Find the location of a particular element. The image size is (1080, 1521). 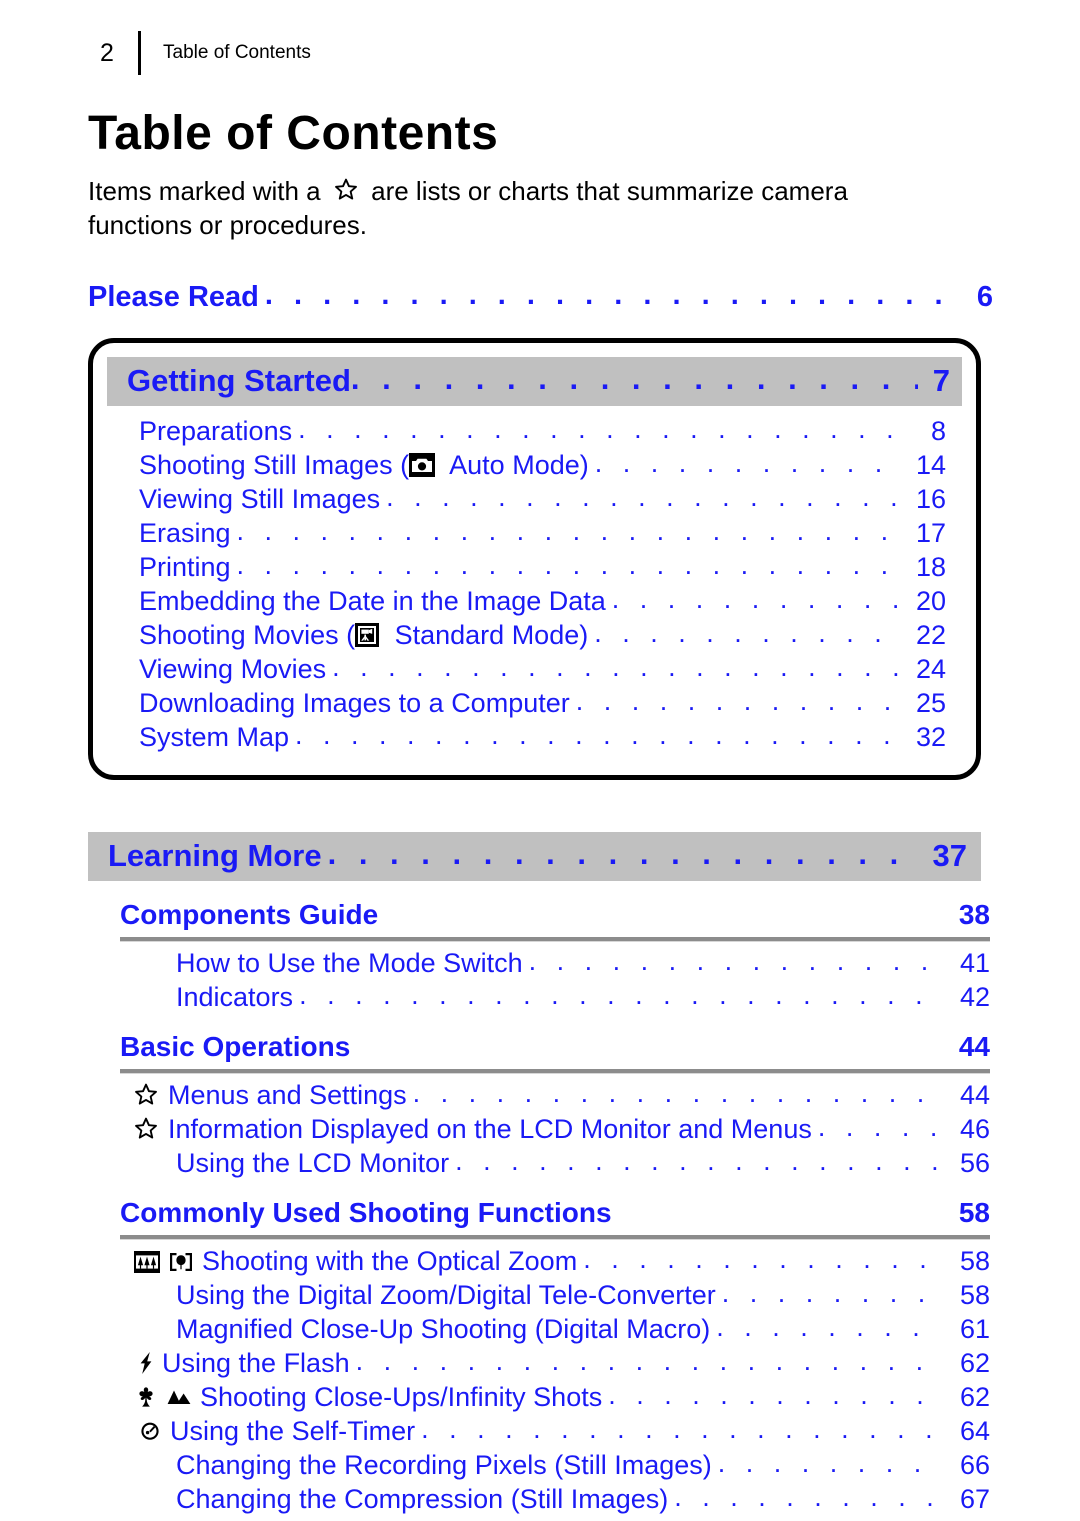

toc-page-number: 16 is located at coordinates (930, 499).